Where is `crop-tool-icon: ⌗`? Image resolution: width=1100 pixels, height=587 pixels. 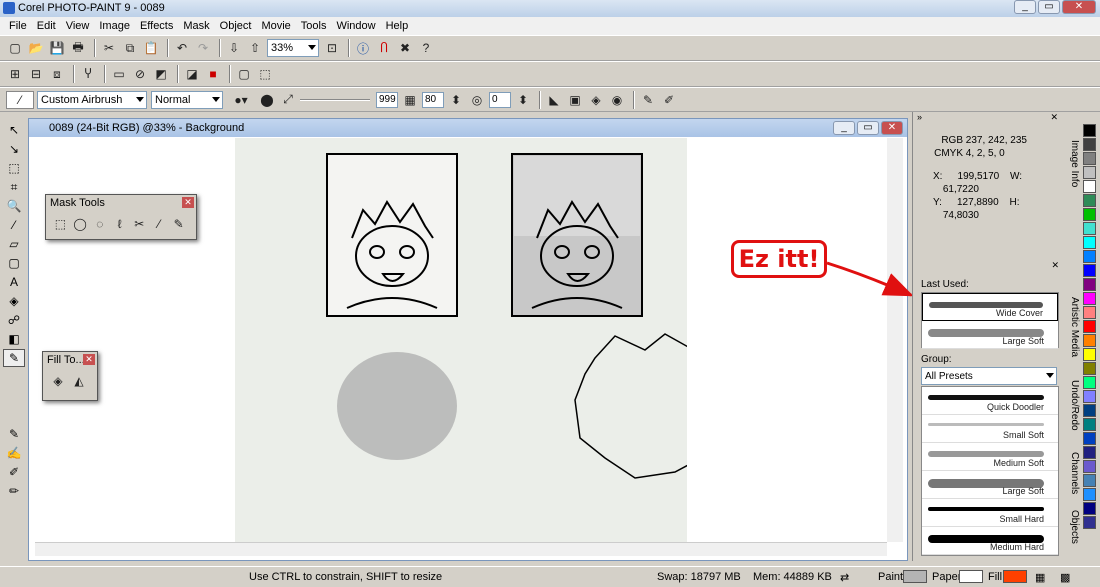 crop-tool-icon: ⌗ is located at coordinates (14, 187).